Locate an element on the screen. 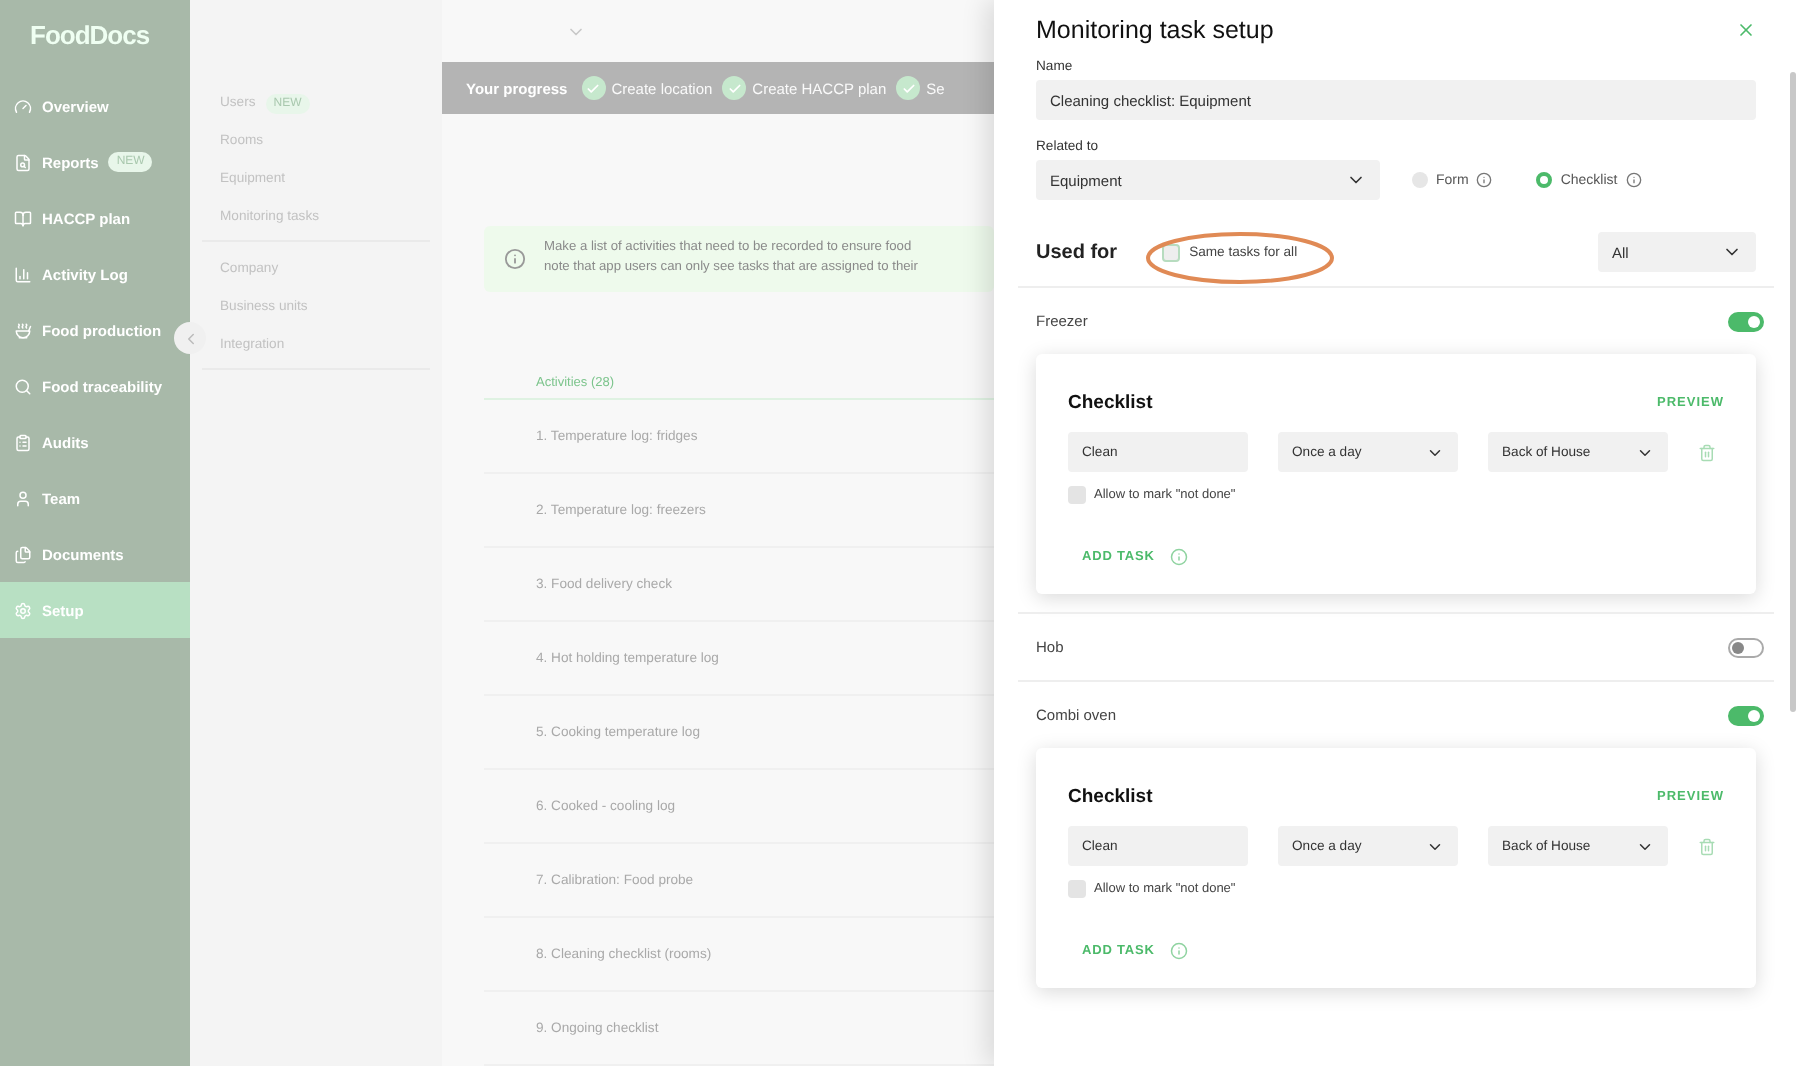 The height and width of the screenshot is (1066, 1800). documents-icon is located at coordinates (23, 554).